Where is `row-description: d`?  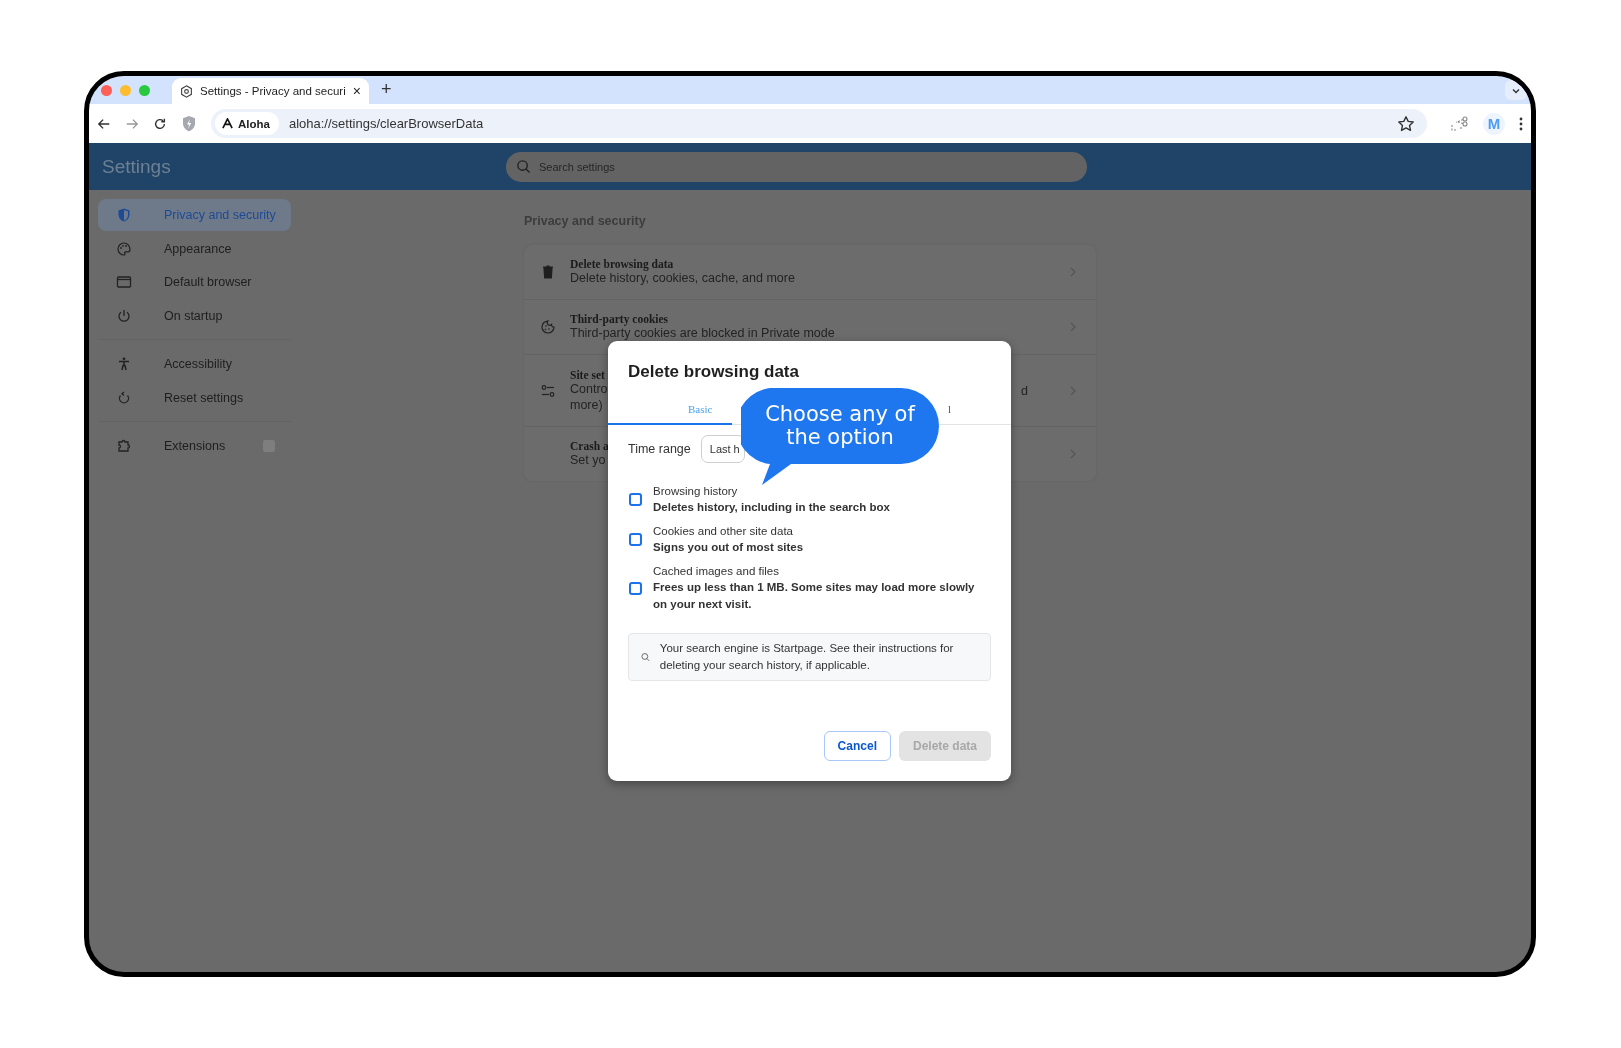 row-description: d is located at coordinates (1024, 390).